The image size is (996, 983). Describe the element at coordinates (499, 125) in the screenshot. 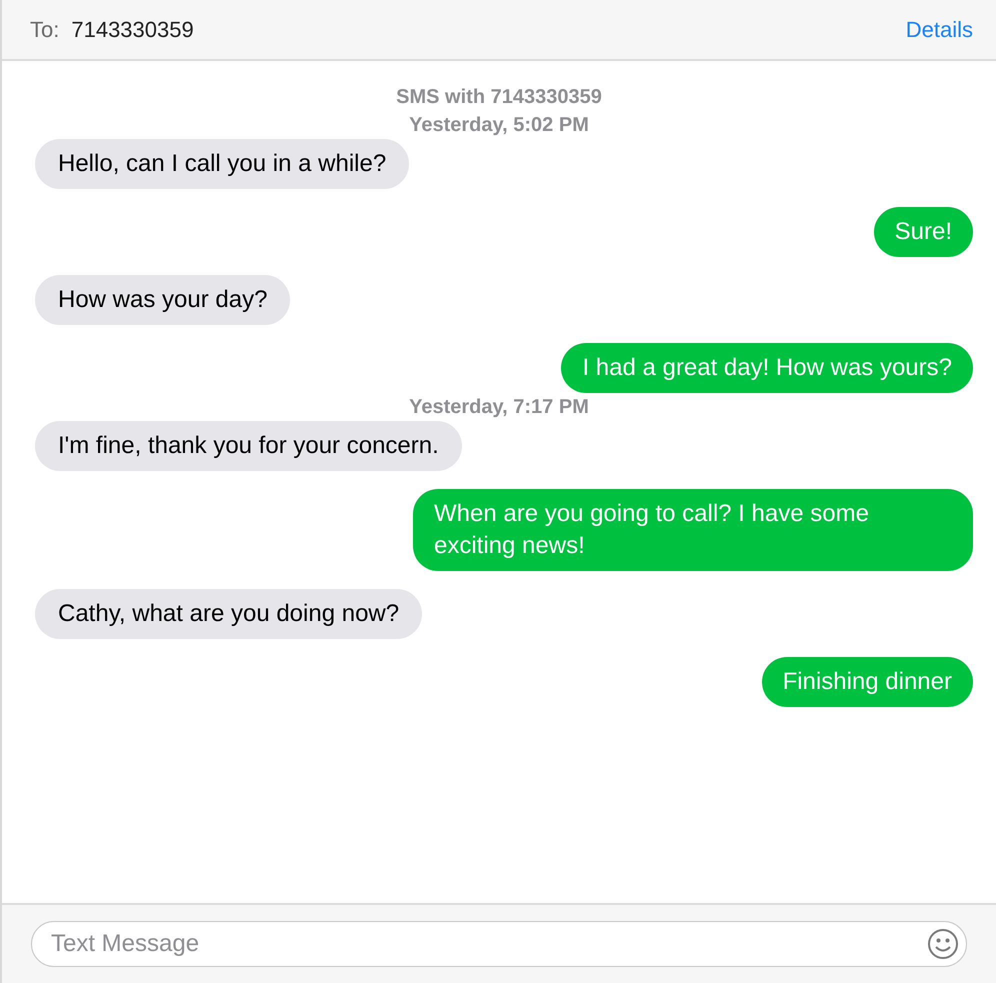

I see `timestamp: Yesterday, 5:02 PM` at that location.